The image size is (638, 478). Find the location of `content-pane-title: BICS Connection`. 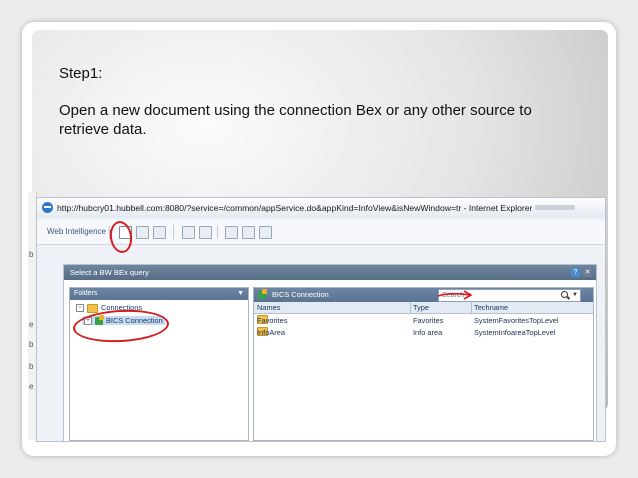

content-pane-title: BICS Connection is located at coordinates (300, 294).